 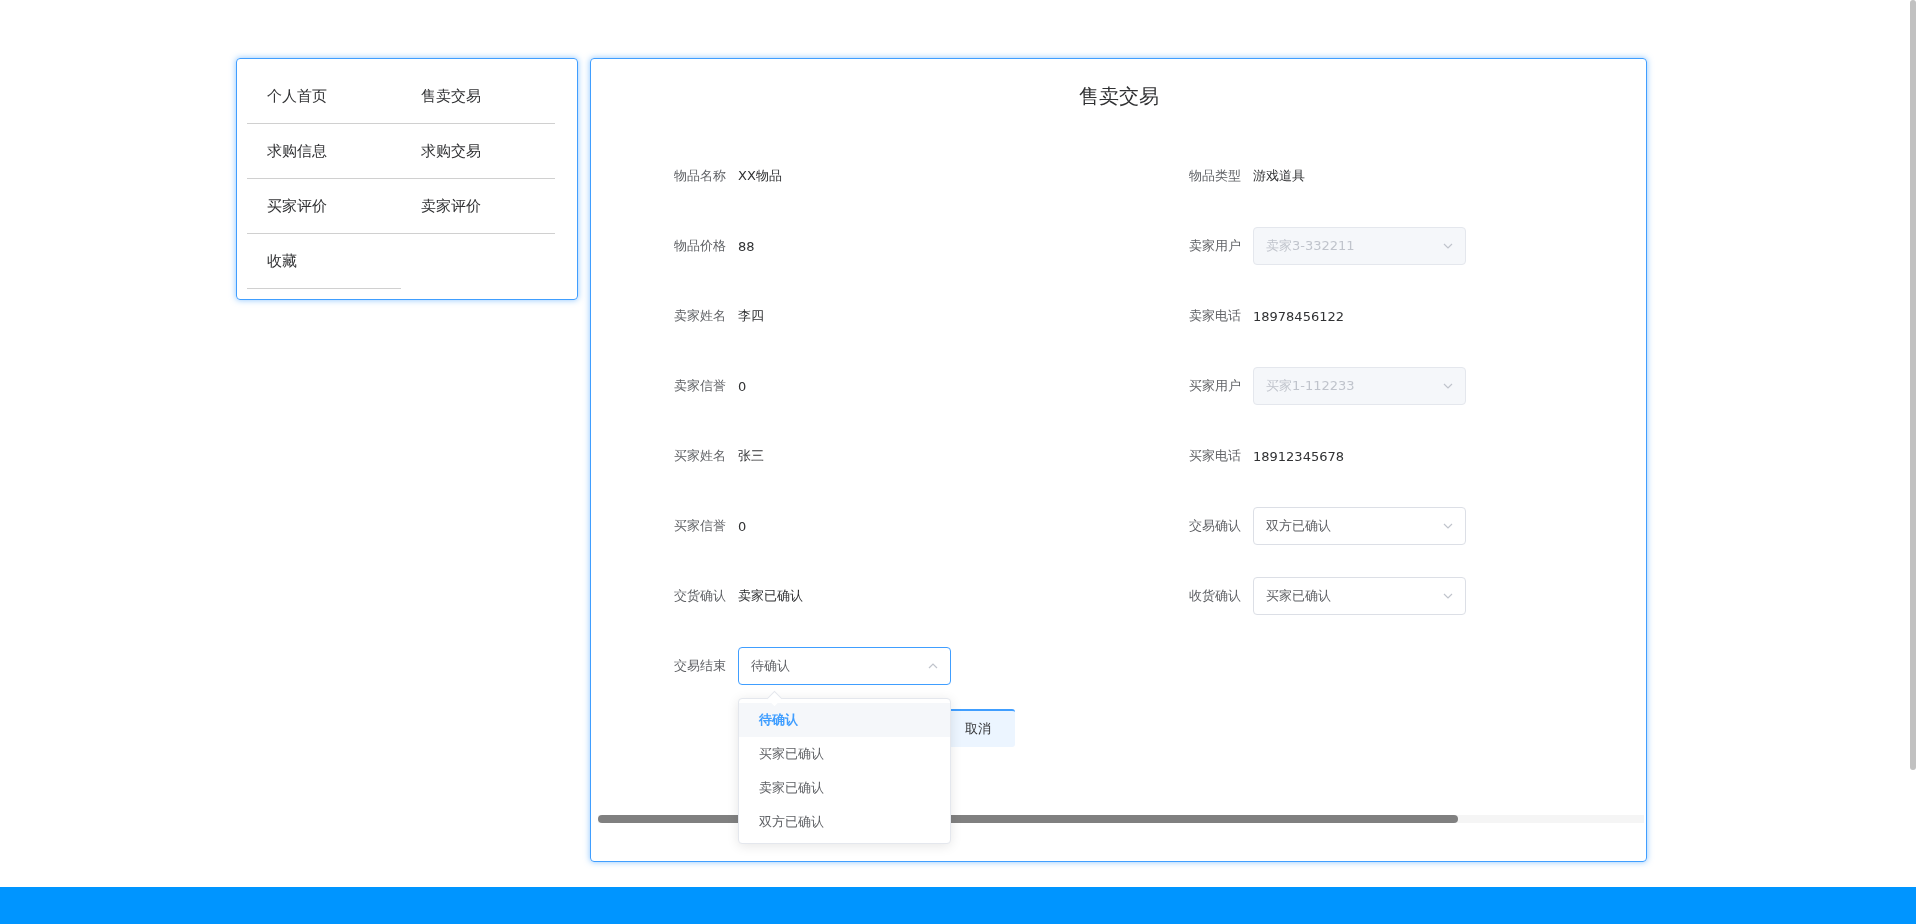 I want to click on field-value: 张三, so click(x=751, y=456).